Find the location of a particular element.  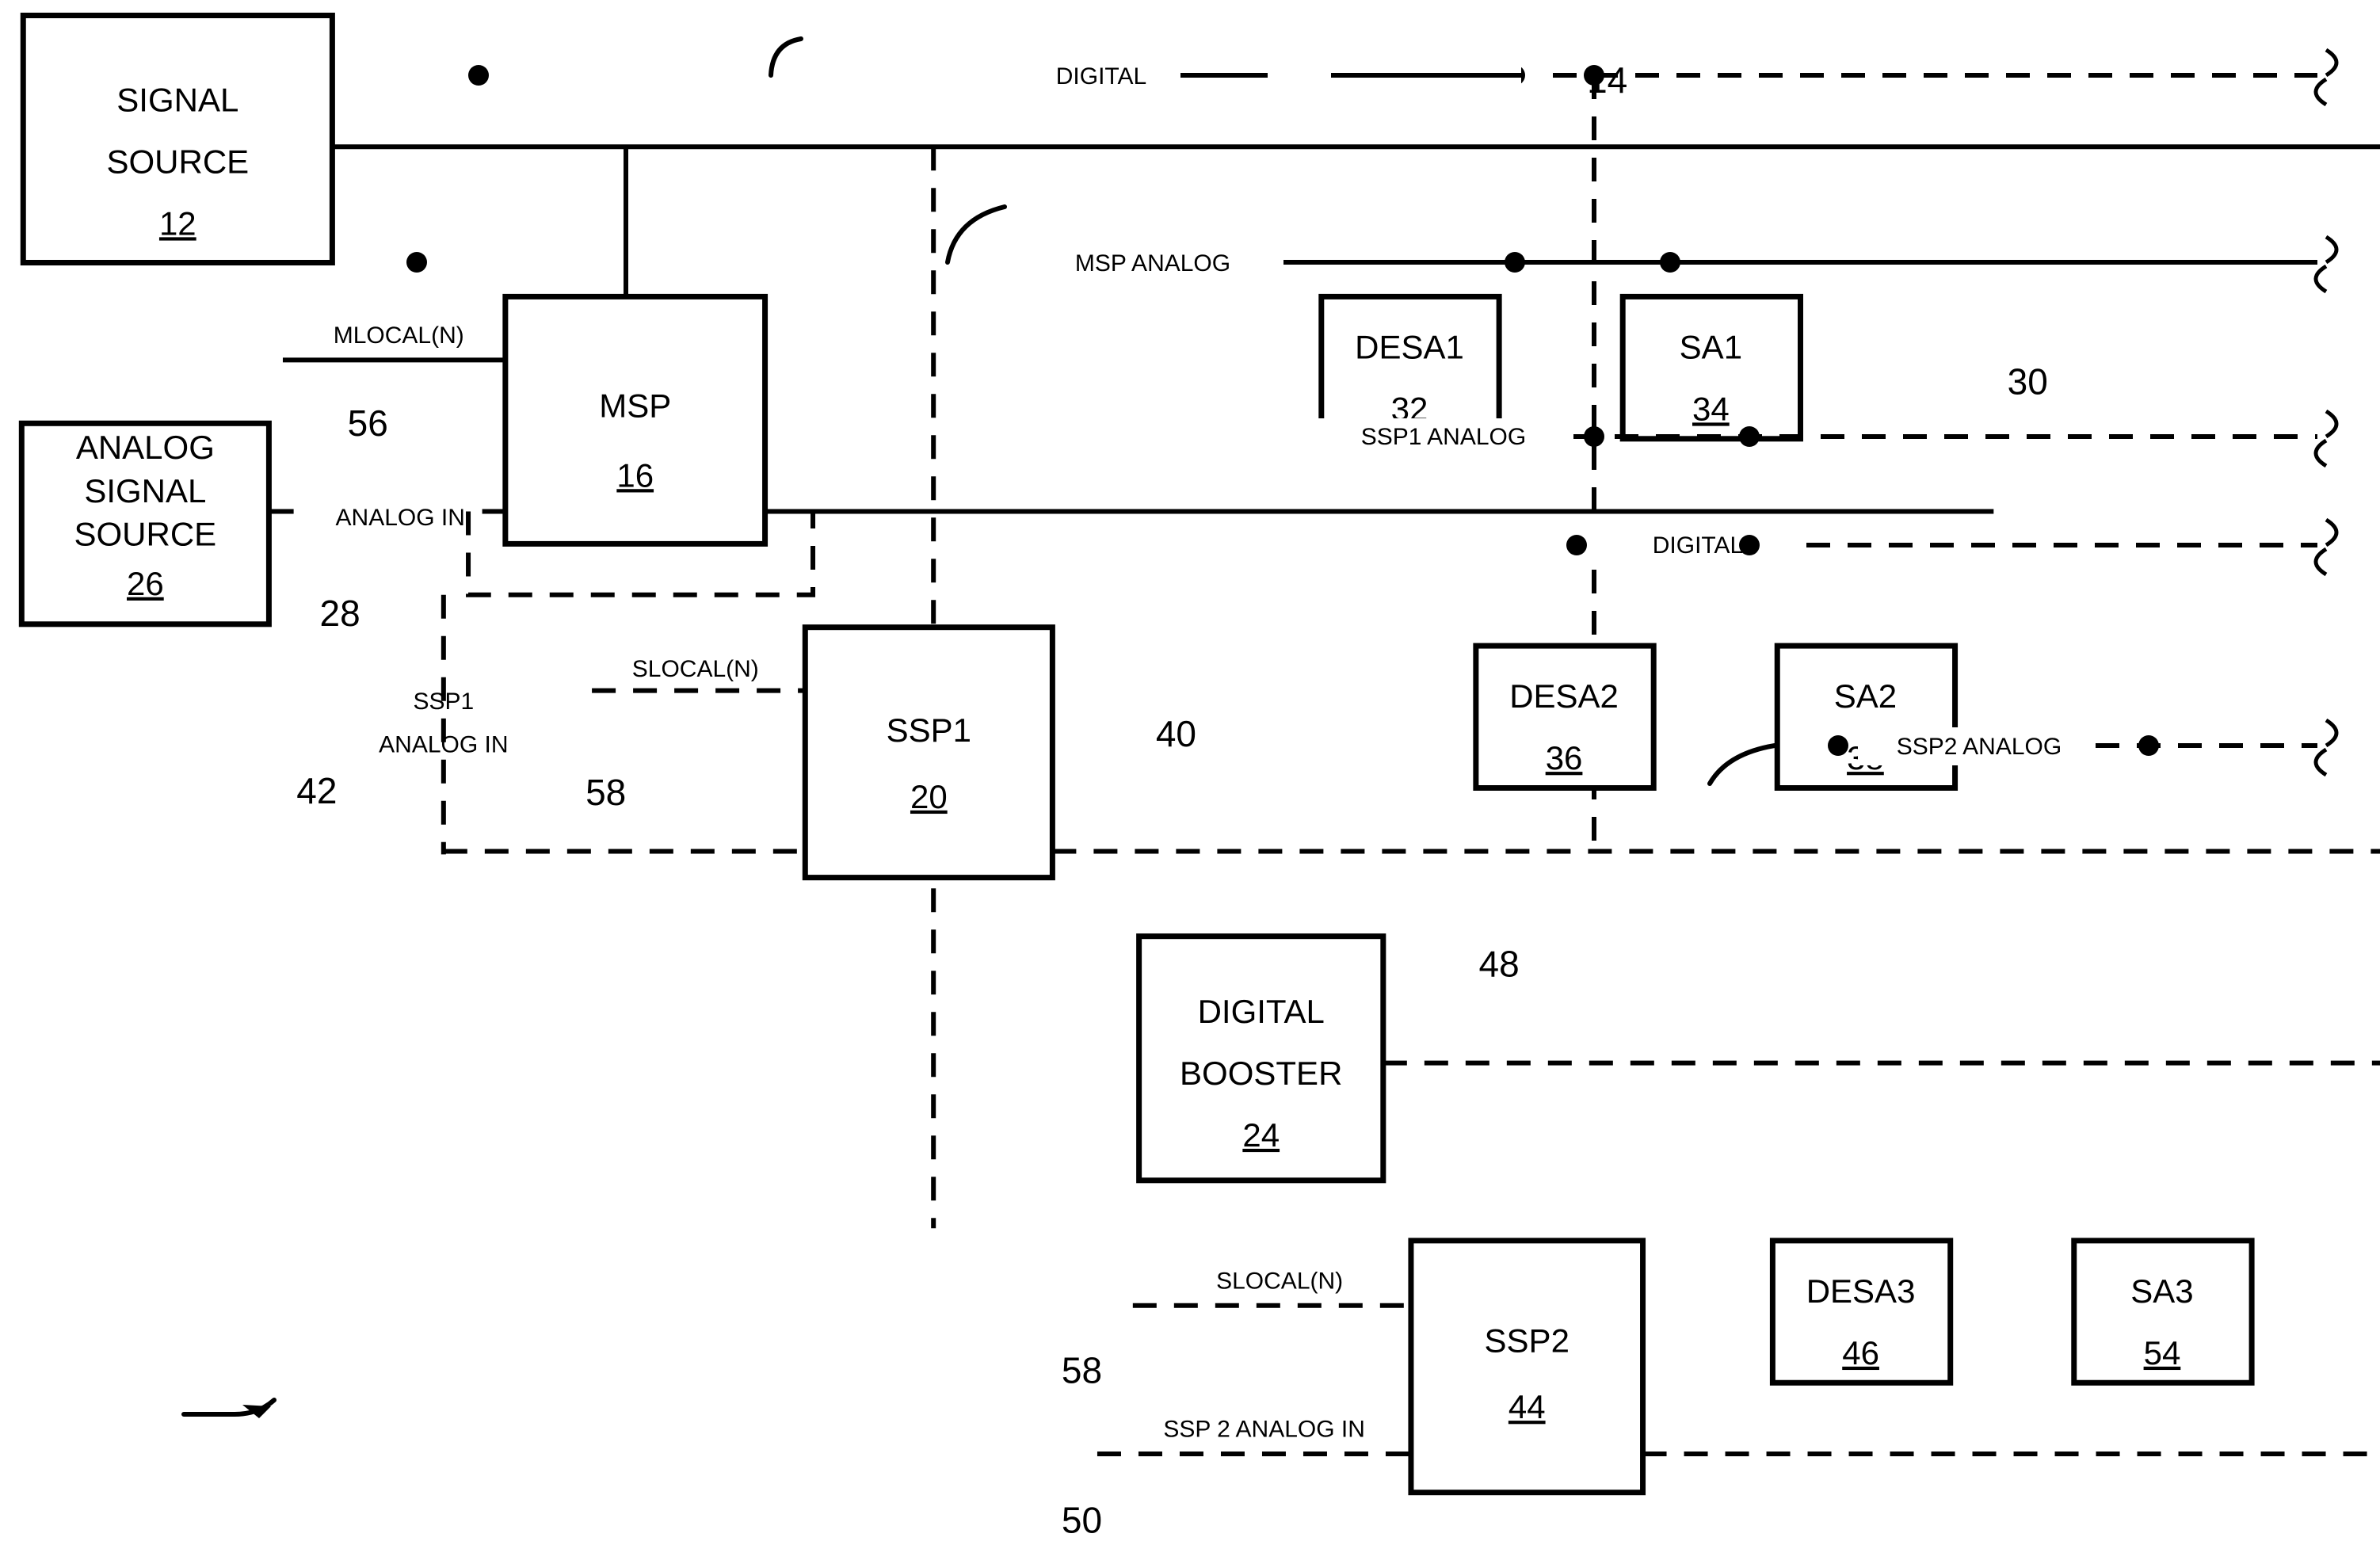

reference-numeral-28: 28 is located at coordinates (340, 613).